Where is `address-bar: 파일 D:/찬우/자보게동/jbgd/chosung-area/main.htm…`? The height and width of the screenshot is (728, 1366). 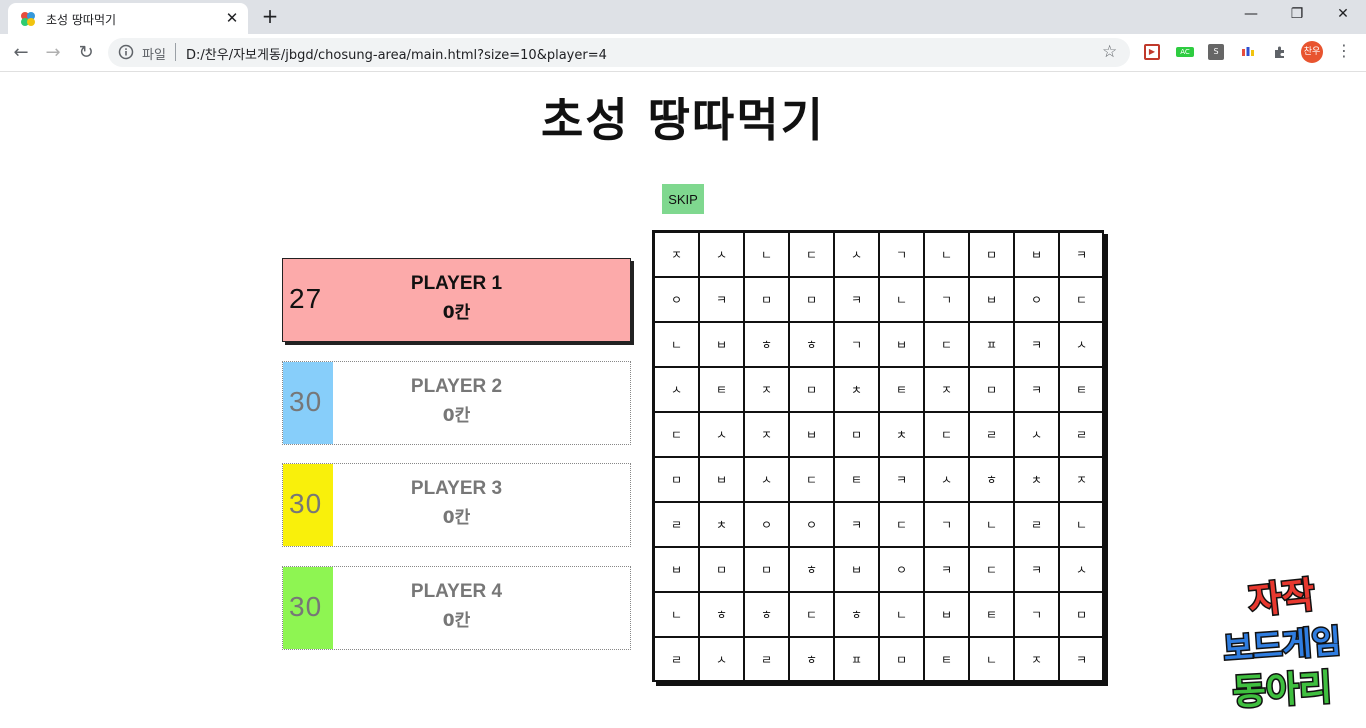 address-bar: 파일 D:/찬우/자보게동/jbgd/chosung-area/main.htm… is located at coordinates (619, 52).